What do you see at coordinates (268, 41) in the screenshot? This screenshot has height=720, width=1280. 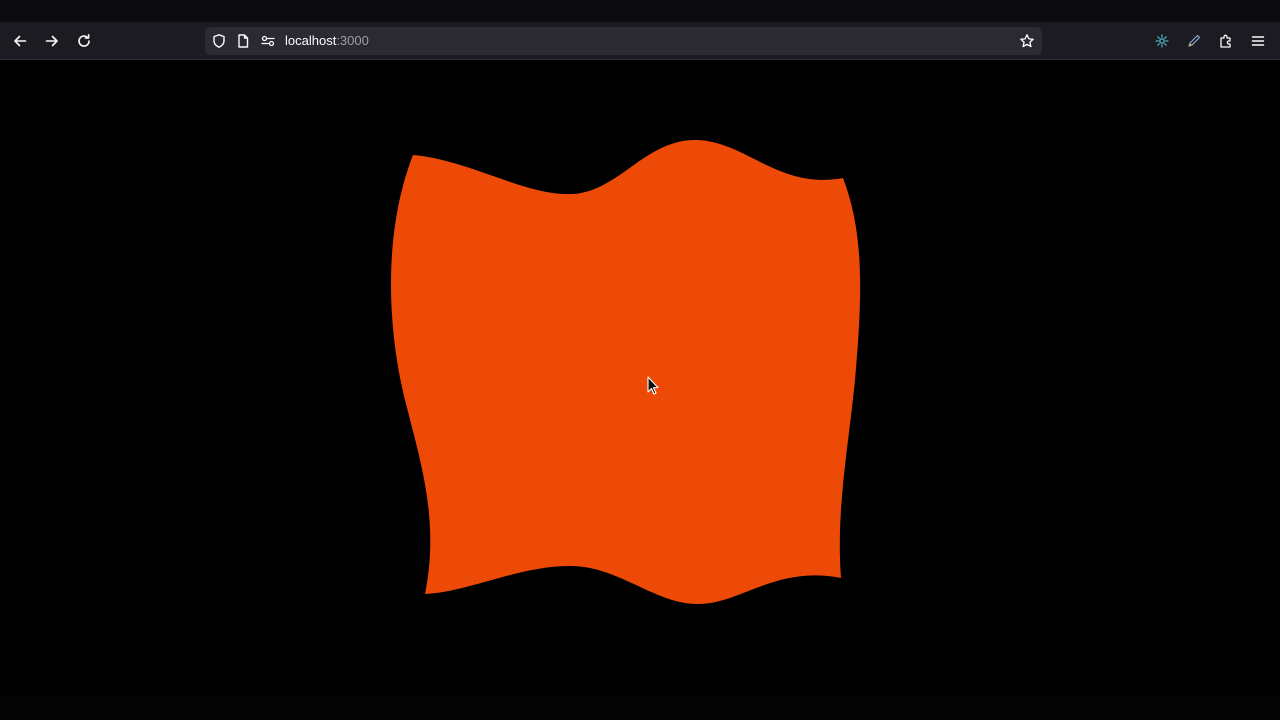 I see `permissions-icon` at bounding box center [268, 41].